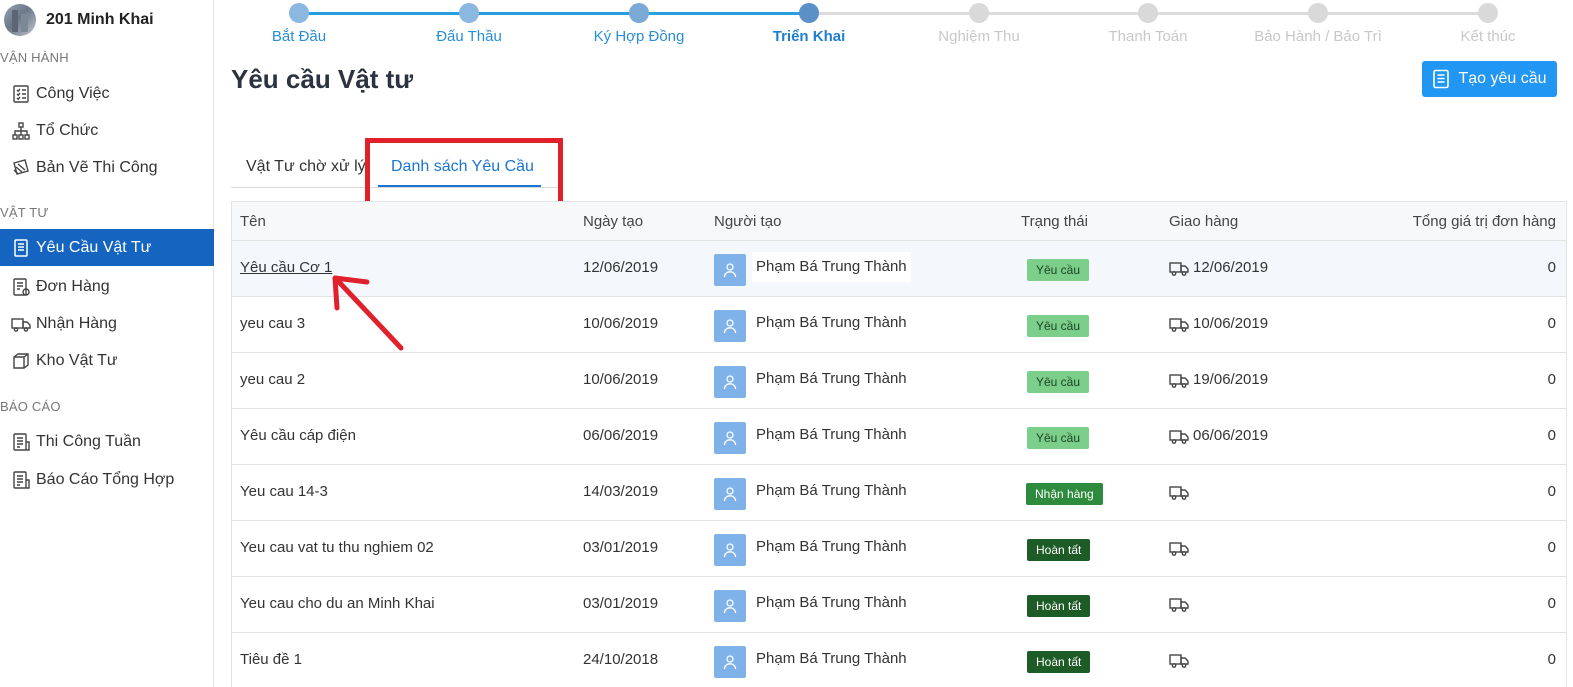 The width and height of the screenshot is (1573, 687). What do you see at coordinates (337, 603) in the screenshot?
I see `request-name: Yeu cau cho du an Minh Khai` at bounding box center [337, 603].